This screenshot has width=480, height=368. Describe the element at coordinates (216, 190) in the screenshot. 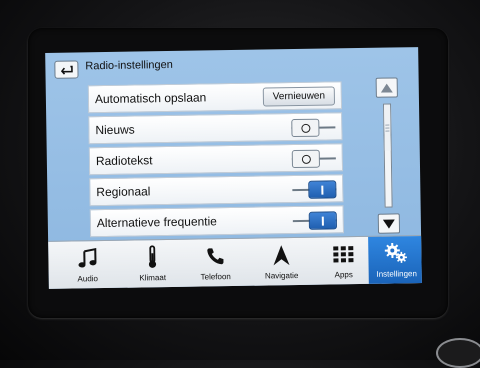

I see `list-item-regionaal: Regionaal` at that location.